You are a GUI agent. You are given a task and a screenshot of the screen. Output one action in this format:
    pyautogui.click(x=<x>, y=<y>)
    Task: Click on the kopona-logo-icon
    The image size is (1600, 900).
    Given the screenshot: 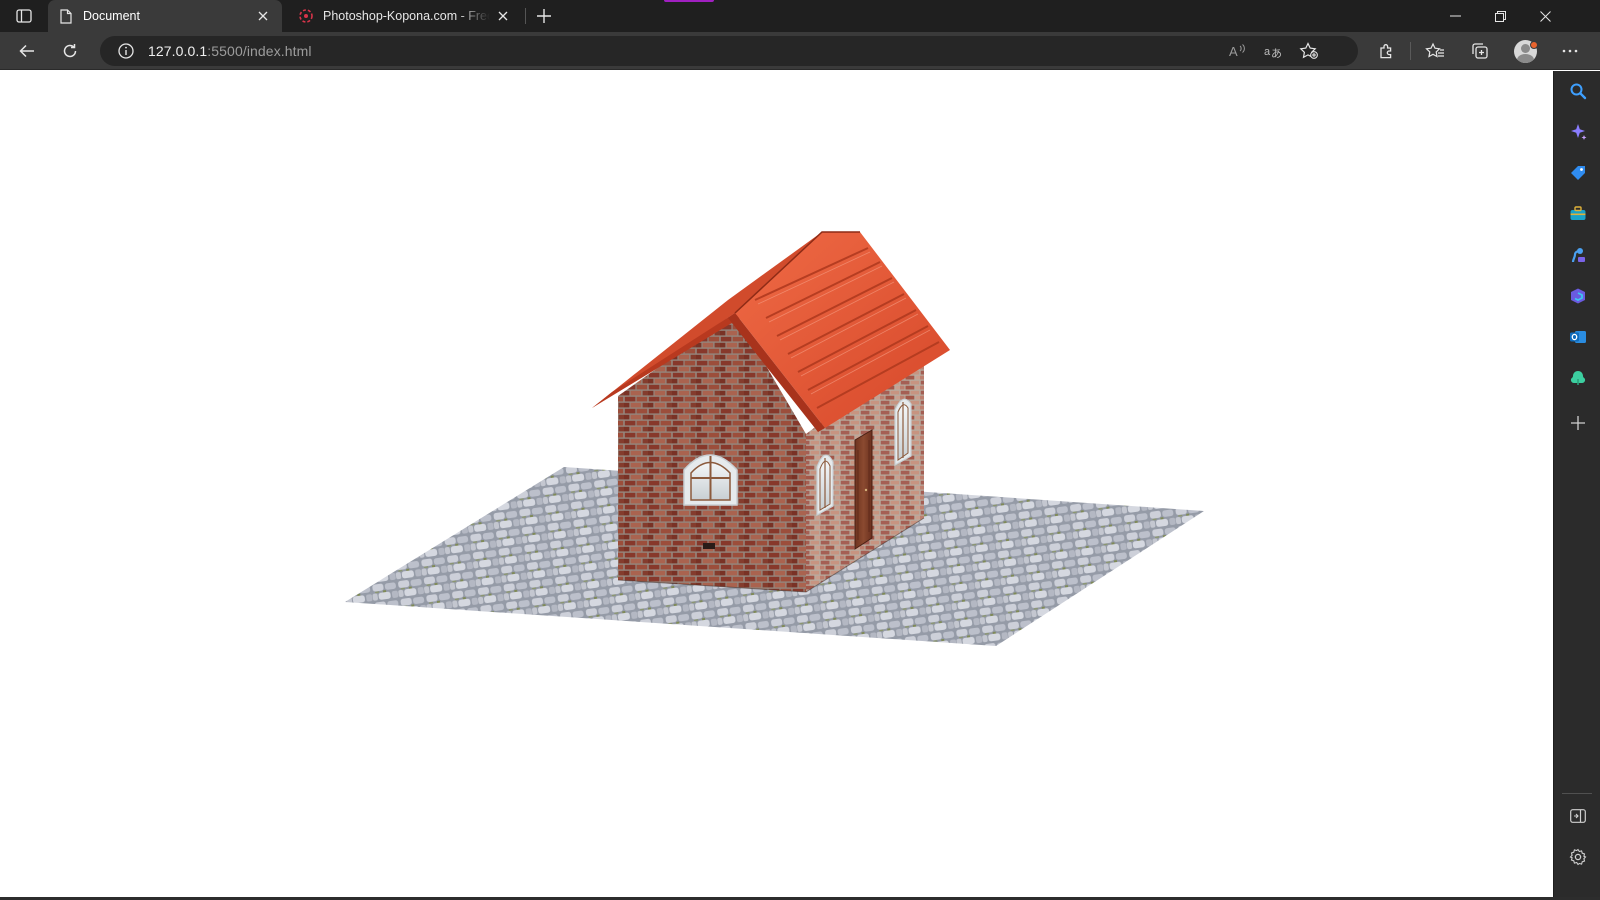 What is the action you would take?
    pyautogui.click(x=306, y=16)
    